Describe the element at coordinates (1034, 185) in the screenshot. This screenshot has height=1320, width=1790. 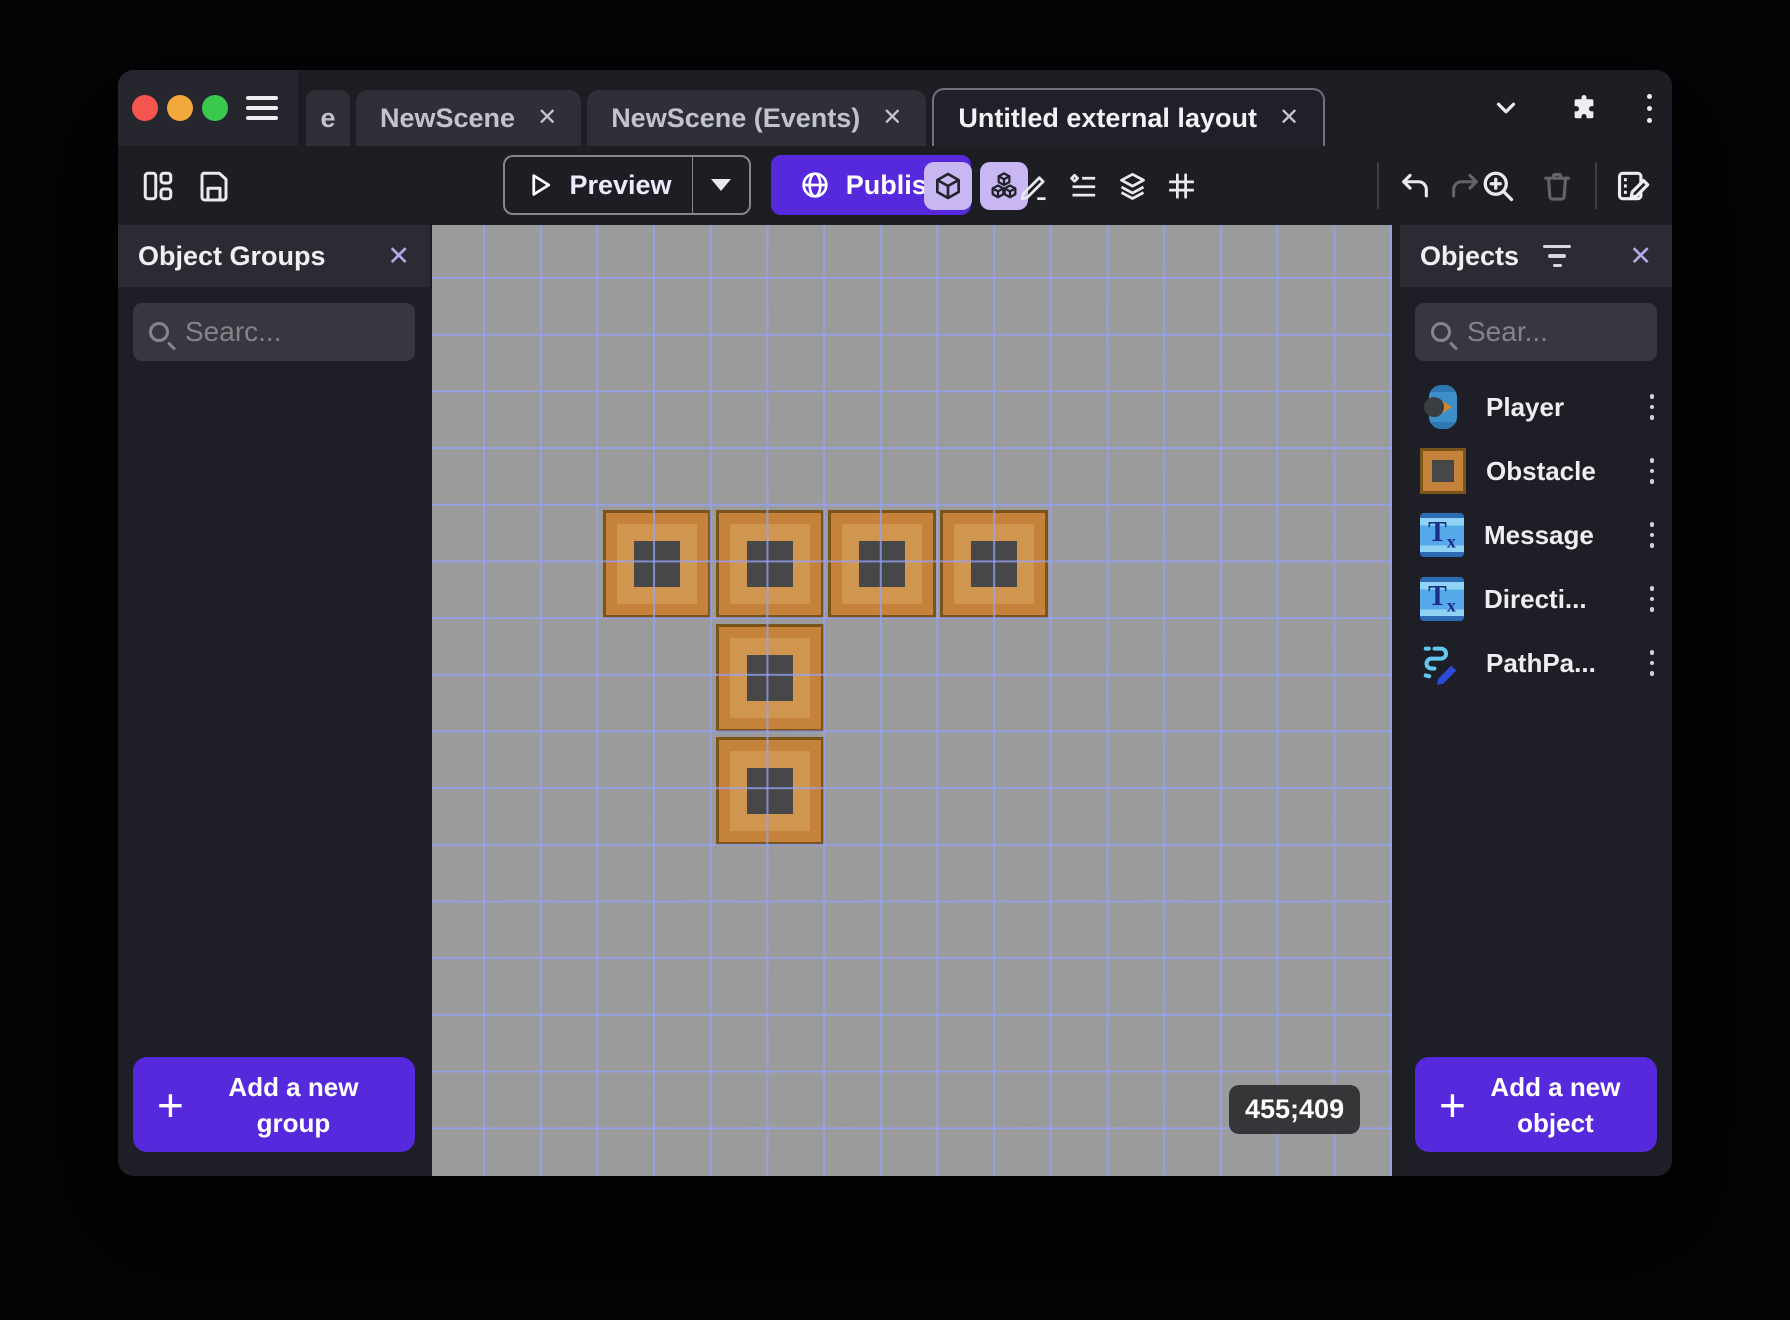
I see `pencil-edit-icon` at that location.